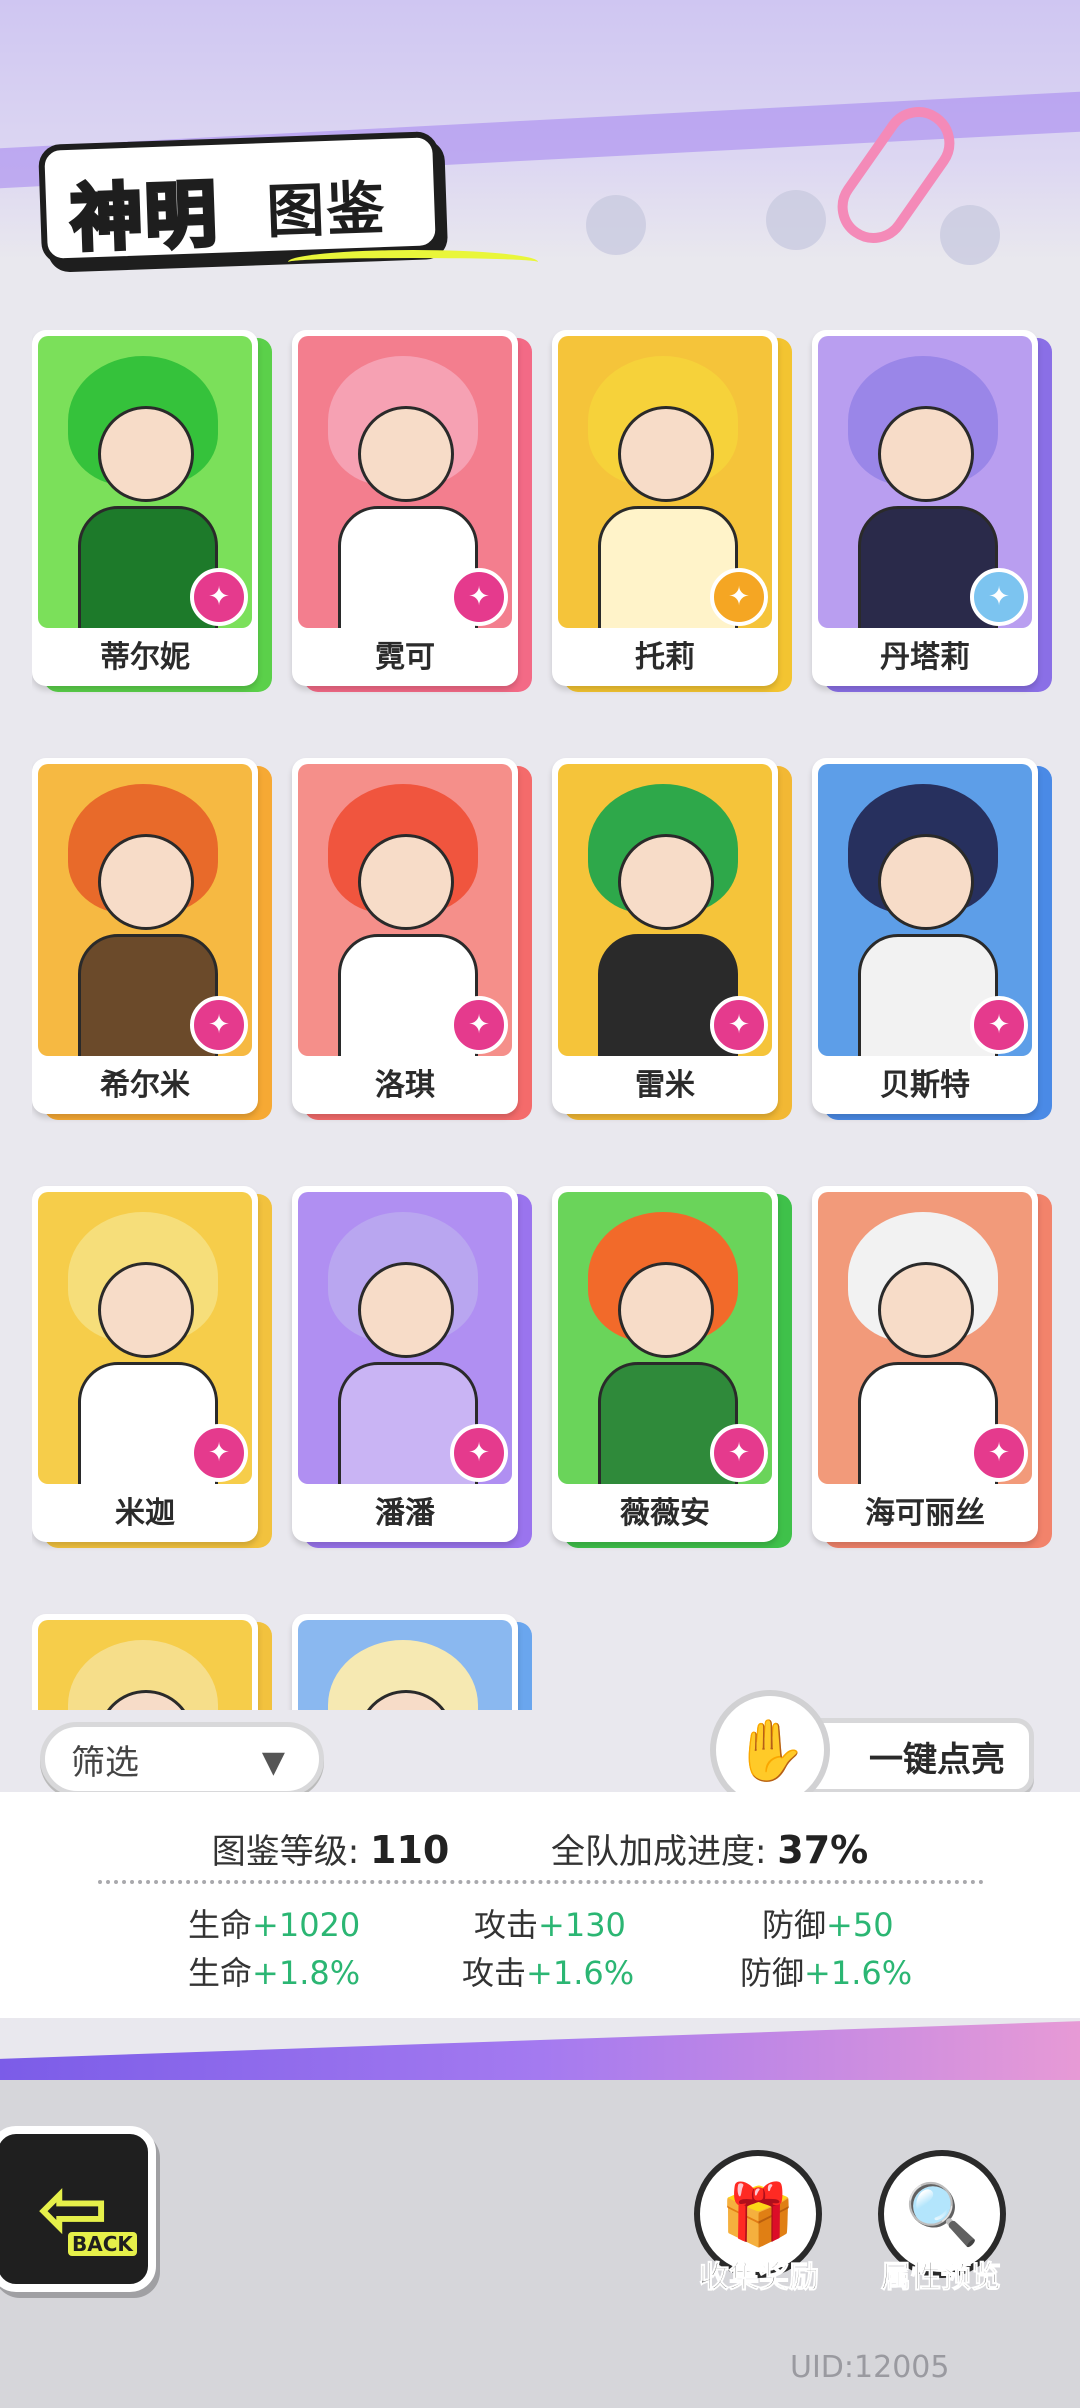  I want to click on character-card: ✦ 薇薇安, so click(672, 1367).